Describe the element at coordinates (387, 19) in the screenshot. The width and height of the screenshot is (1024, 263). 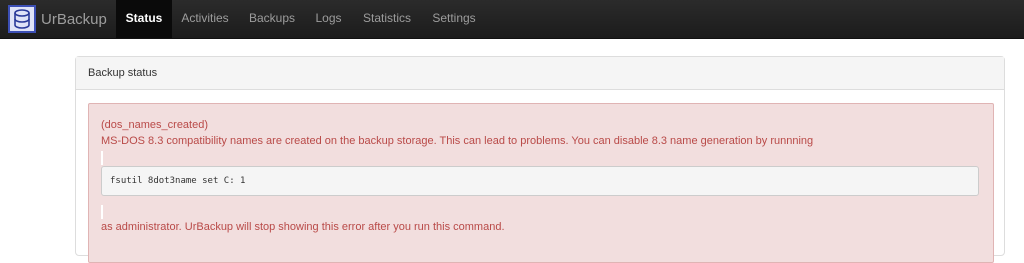
I see `nav-tab-statistics: Statistics` at that location.